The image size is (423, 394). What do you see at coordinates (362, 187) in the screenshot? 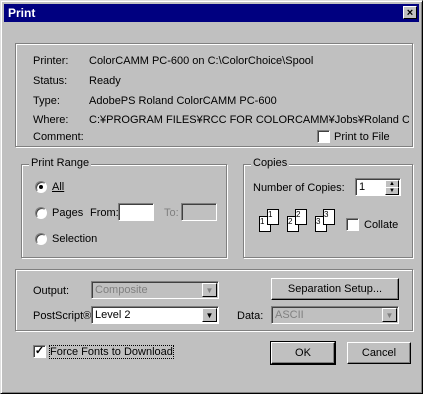
I see `copies-value: 1` at bounding box center [362, 187].